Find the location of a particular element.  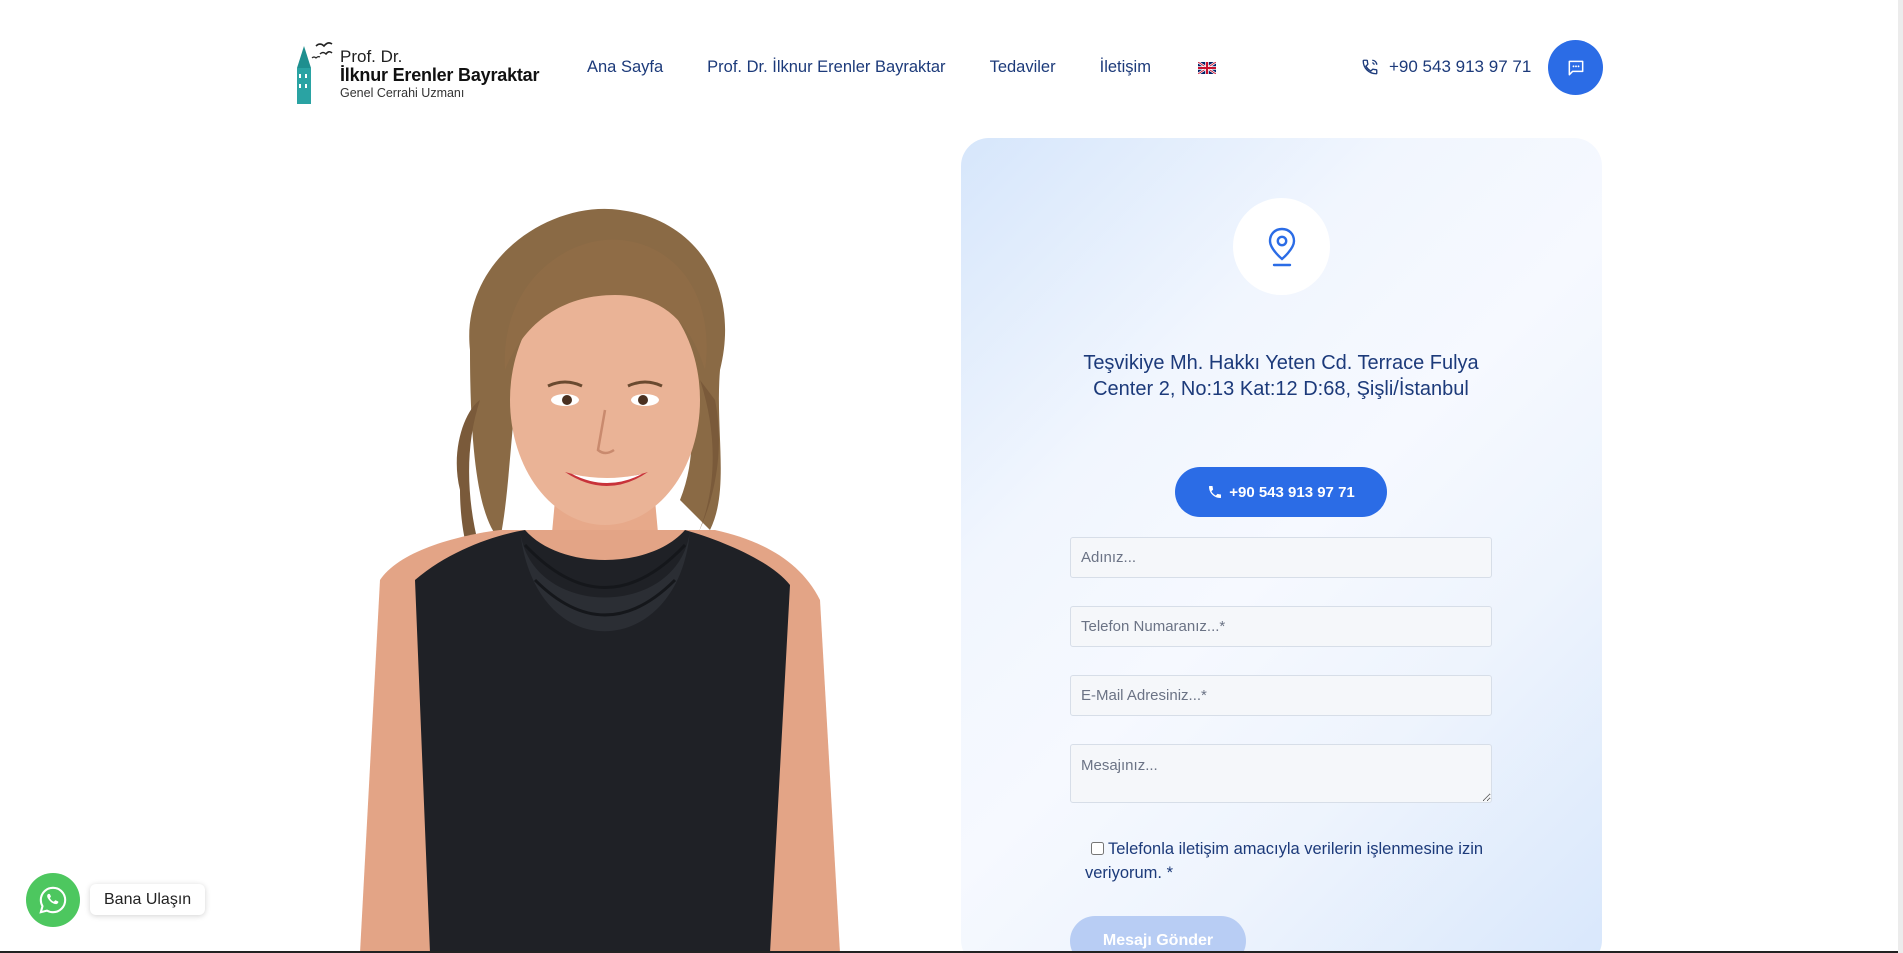

map-pin-icon is located at coordinates (1281, 246).